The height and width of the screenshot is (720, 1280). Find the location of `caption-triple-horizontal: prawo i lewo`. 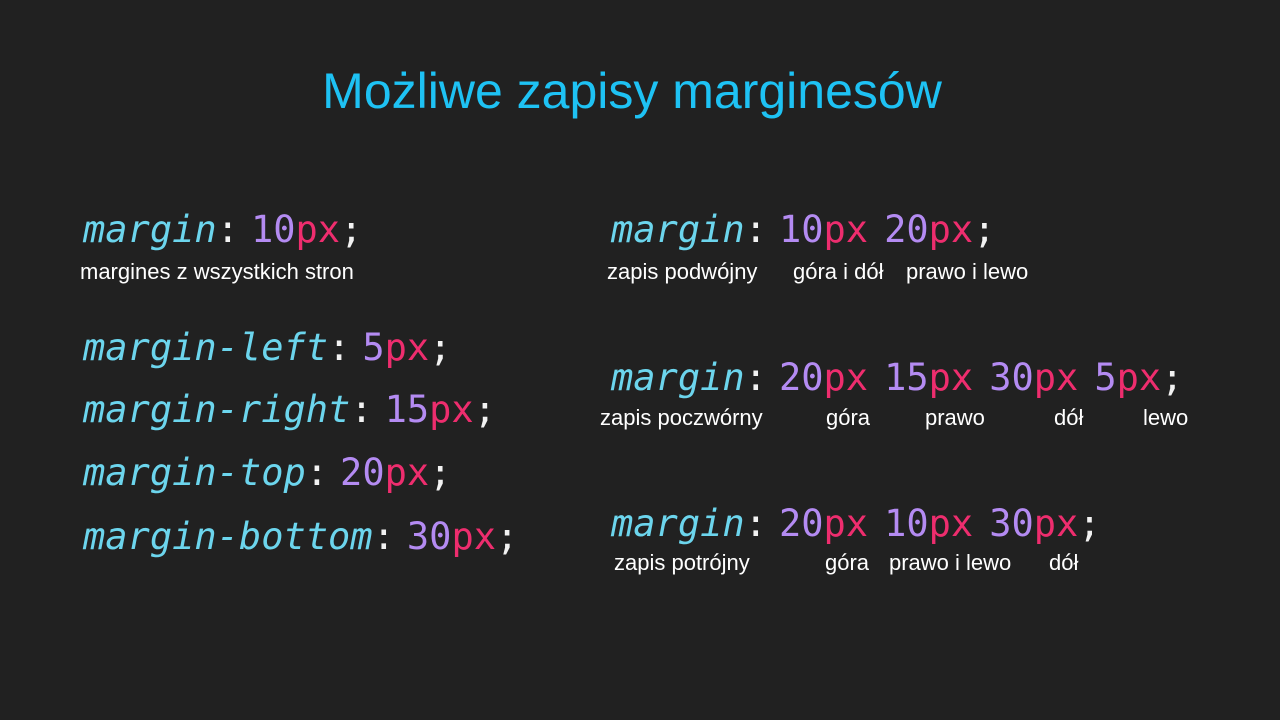

caption-triple-horizontal: prawo i lewo is located at coordinates (950, 562).